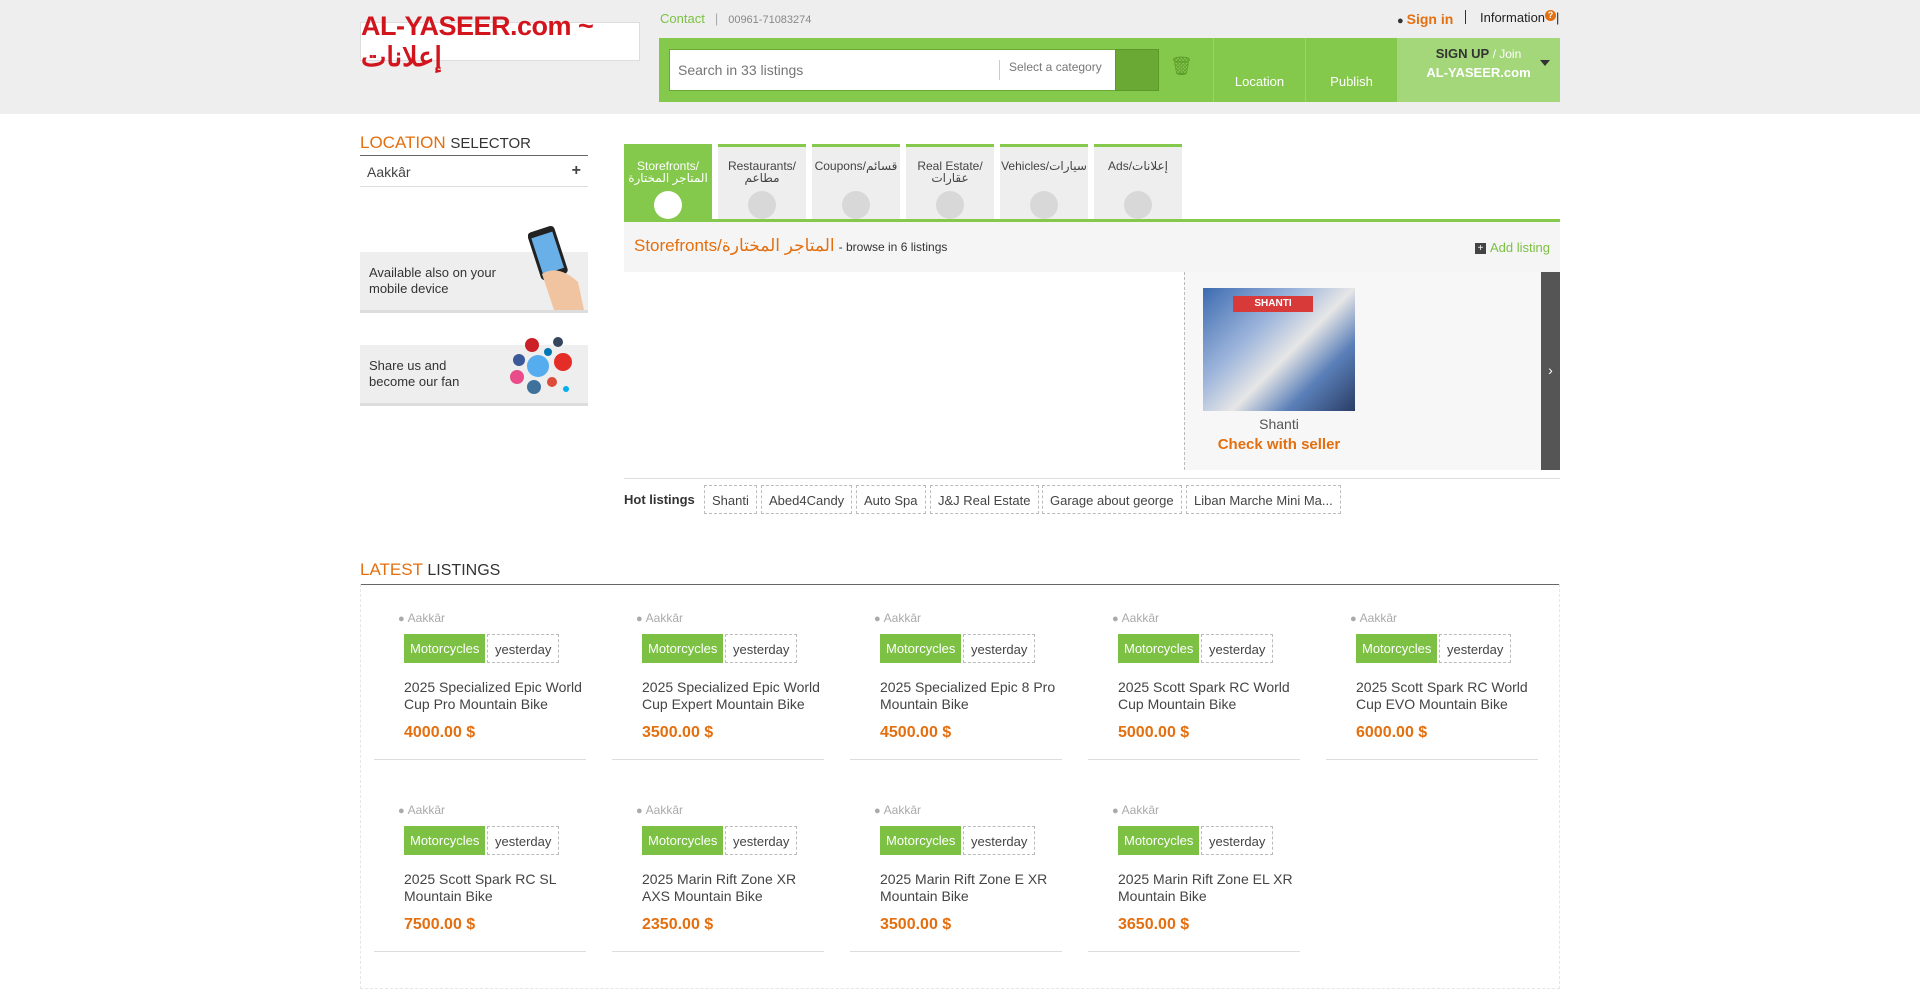  Describe the element at coordinates (1550, 371) in the screenshot. I see `chevron-right-icon: ›` at that location.